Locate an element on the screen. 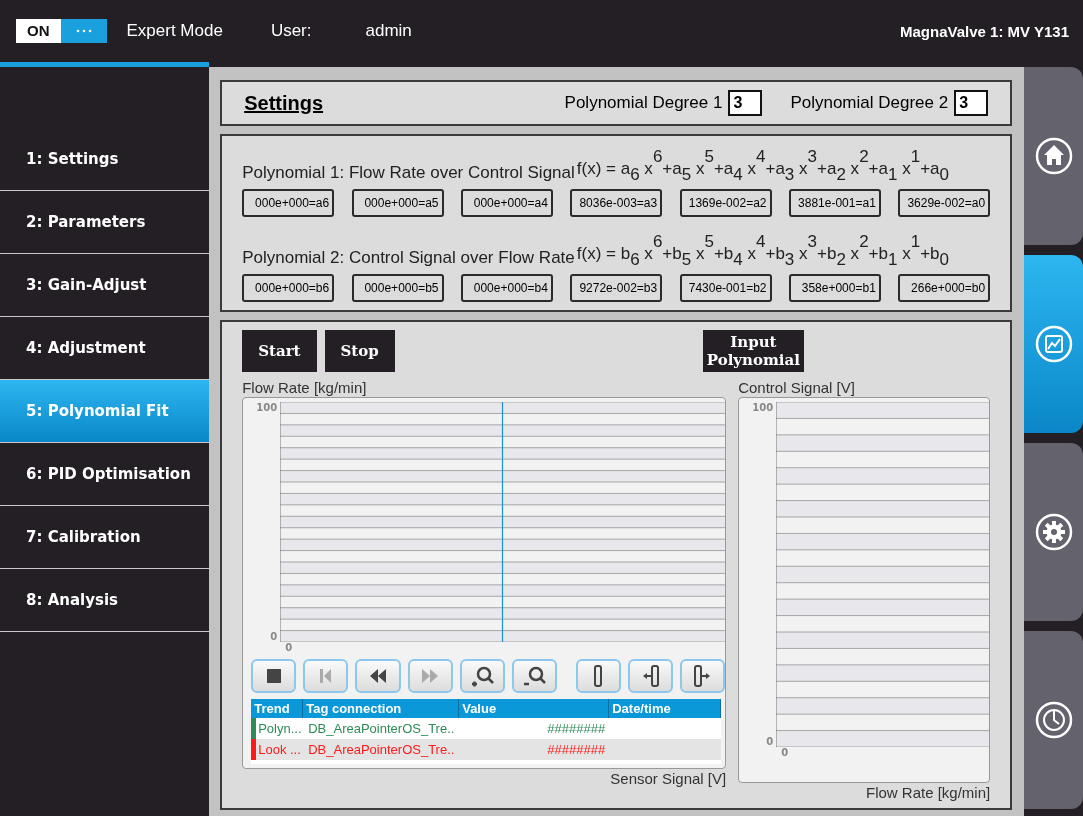 This screenshot has width=1083, height=816. zoom-in-icon is located at coordinates (482, 676).